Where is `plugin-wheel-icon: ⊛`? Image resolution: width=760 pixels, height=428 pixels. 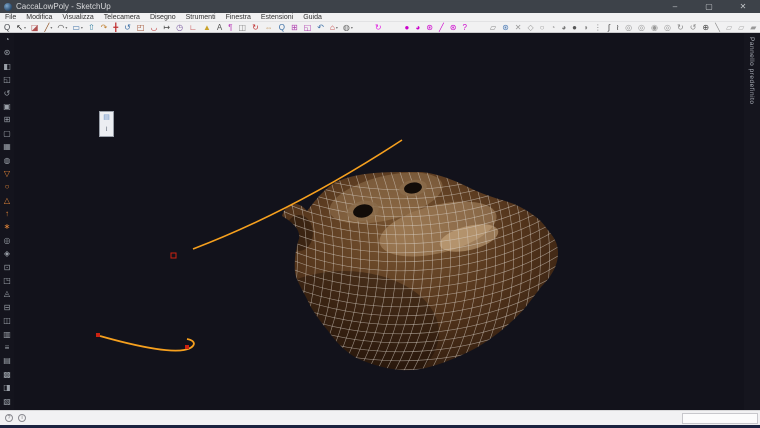 plugin-wheel-icon: ⊛ is located at coordinates (430, 27).